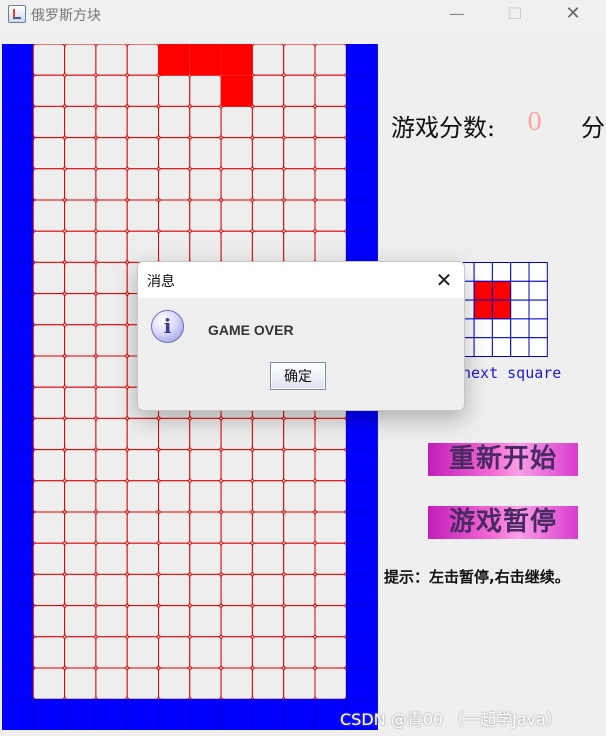  Describe the element at coordinates (593, 128) in the screenshot. I see `score-unit: 分` at that location.